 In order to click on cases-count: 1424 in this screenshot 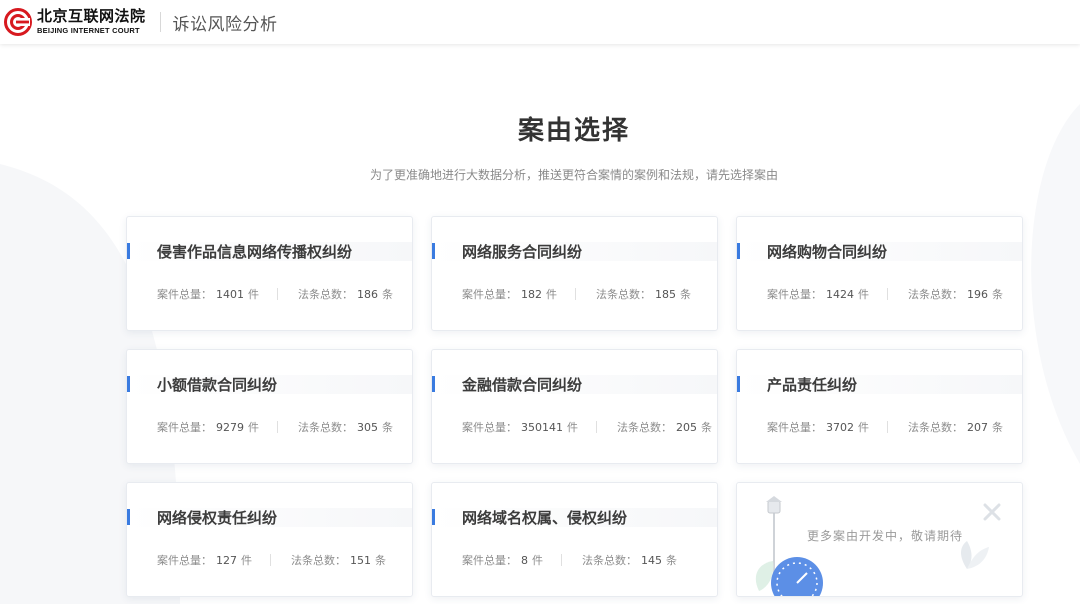, I will do `click(840, 294)`.